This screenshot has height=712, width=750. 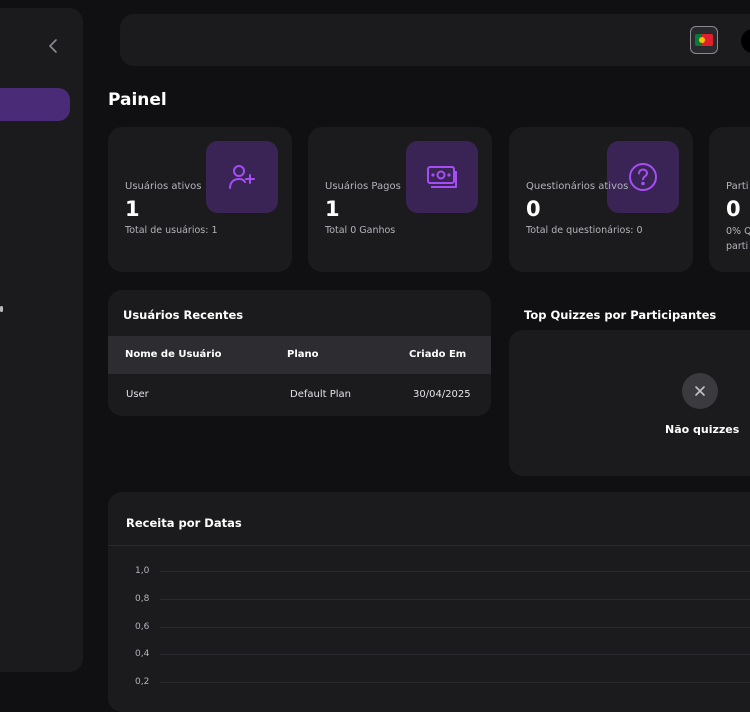 What do you see at coordinates (620, 315) in the screenshot?
I see `panel-title: Top Quizzes por Participantes` at bounding box center [620, 315].